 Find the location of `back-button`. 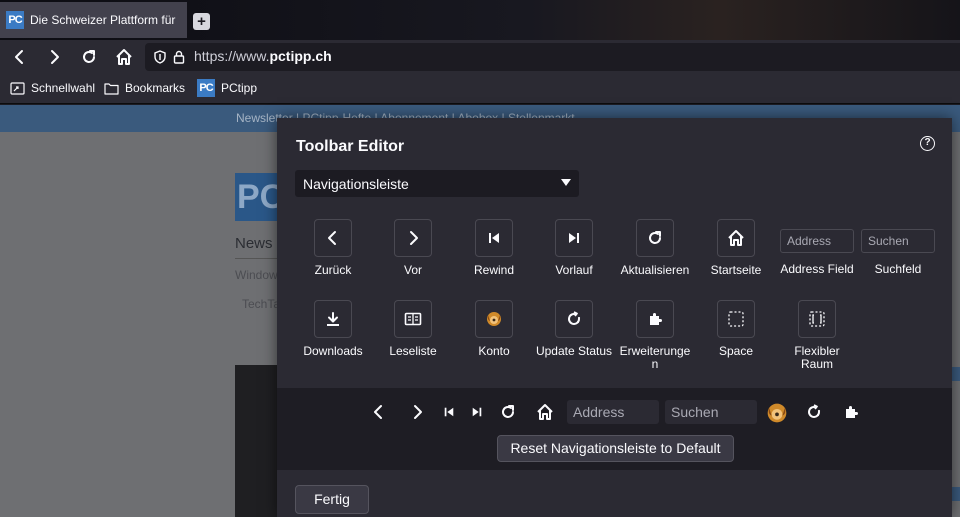

back-button is located at coordinates (20, 57).